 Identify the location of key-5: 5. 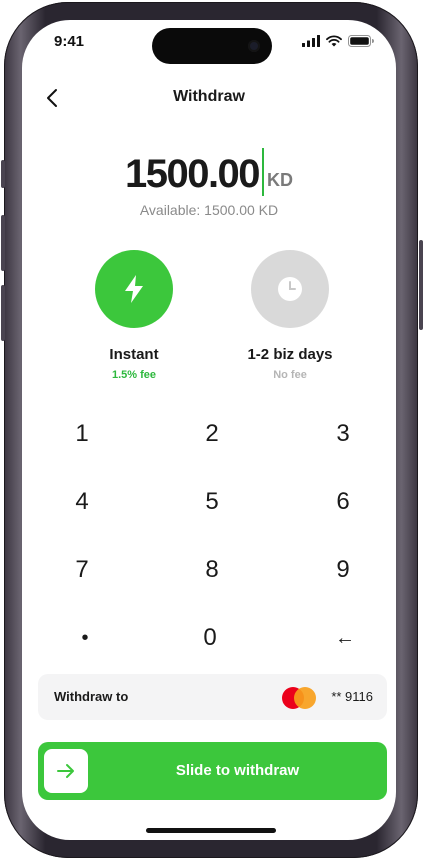
(212, 502).